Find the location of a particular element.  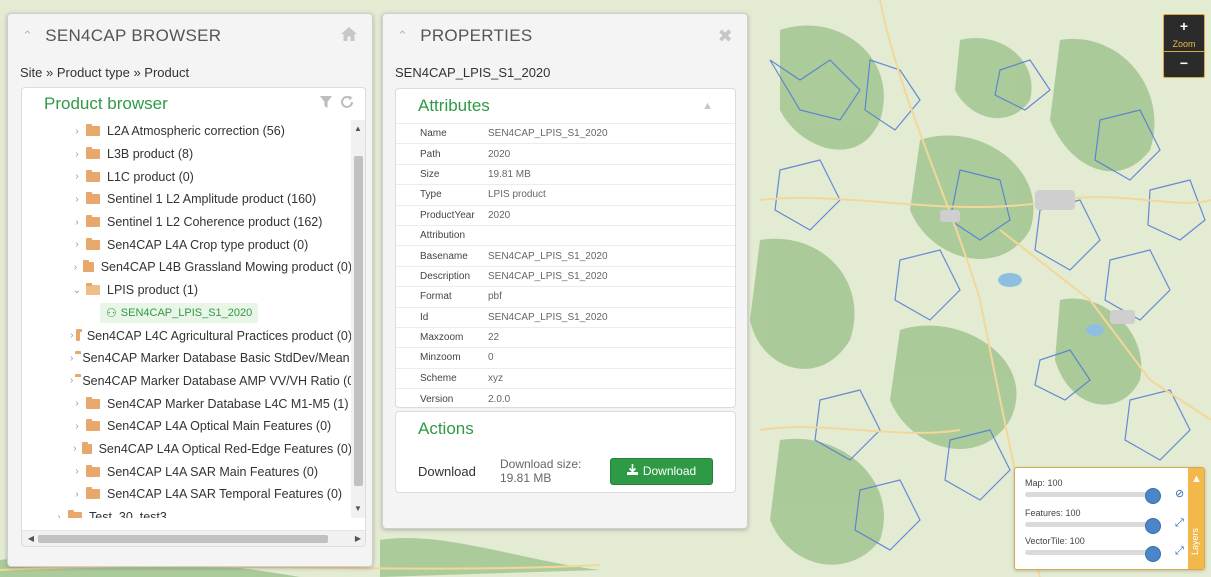

layer-row: Features: 100 ⤢ is located at coordinates (1105, 521).